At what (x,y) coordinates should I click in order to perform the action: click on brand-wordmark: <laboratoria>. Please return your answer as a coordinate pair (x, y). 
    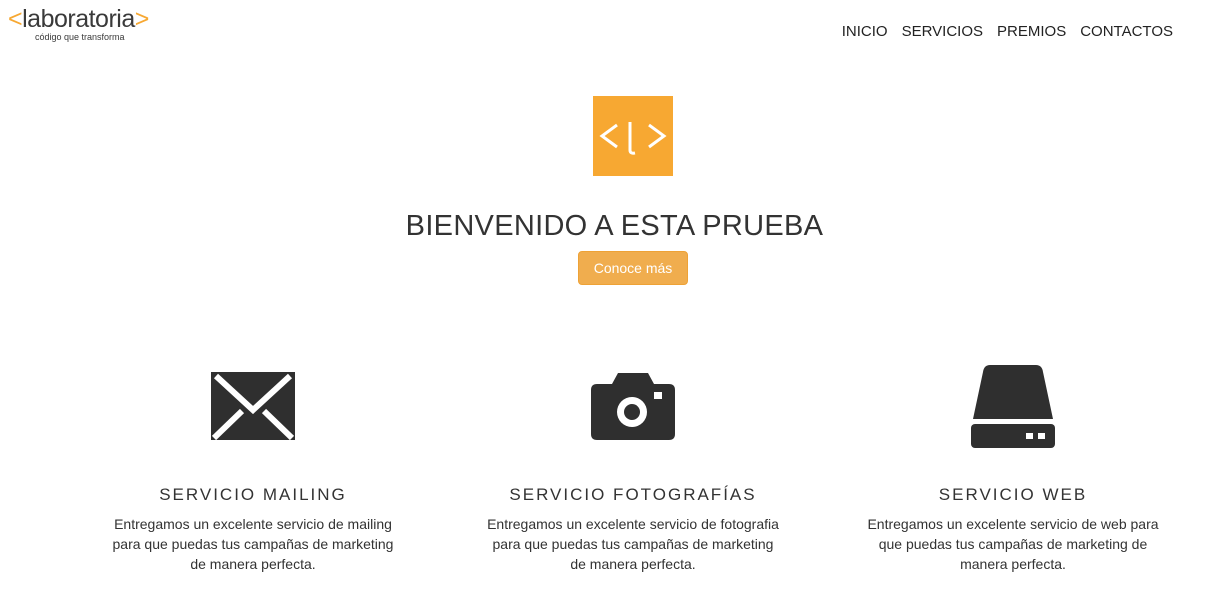
    Looking at the image, I should click on (78, 19).